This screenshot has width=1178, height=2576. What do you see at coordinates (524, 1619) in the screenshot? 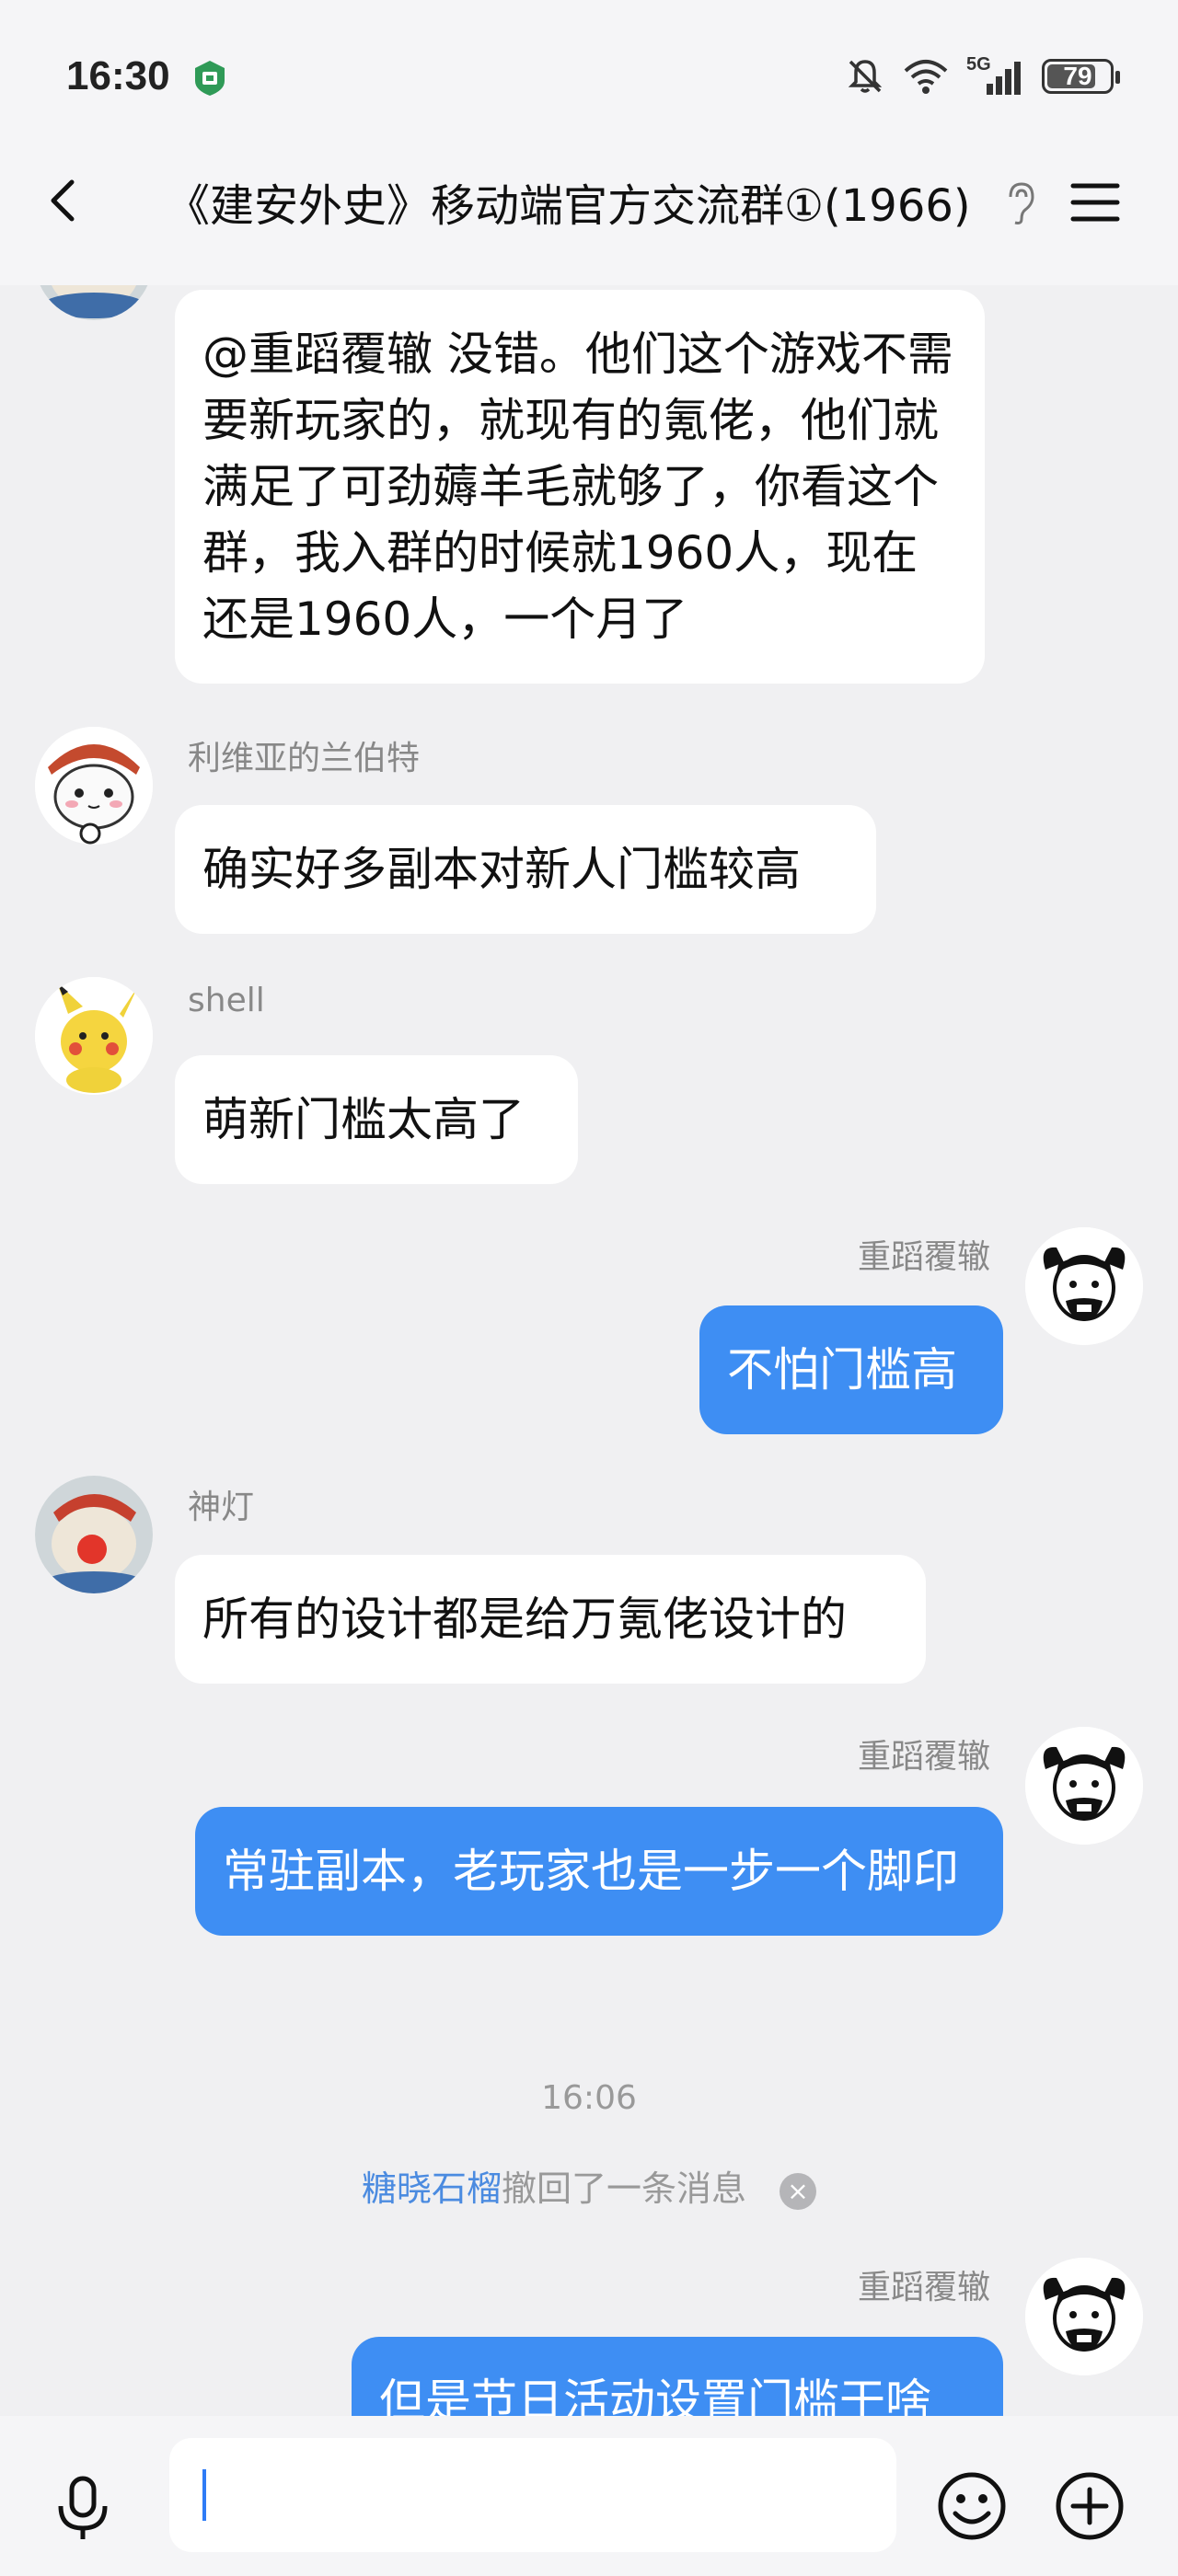
I see `message-text: 所有的设计都是给万氪佬设计的` at bounding box center [524, 1619].